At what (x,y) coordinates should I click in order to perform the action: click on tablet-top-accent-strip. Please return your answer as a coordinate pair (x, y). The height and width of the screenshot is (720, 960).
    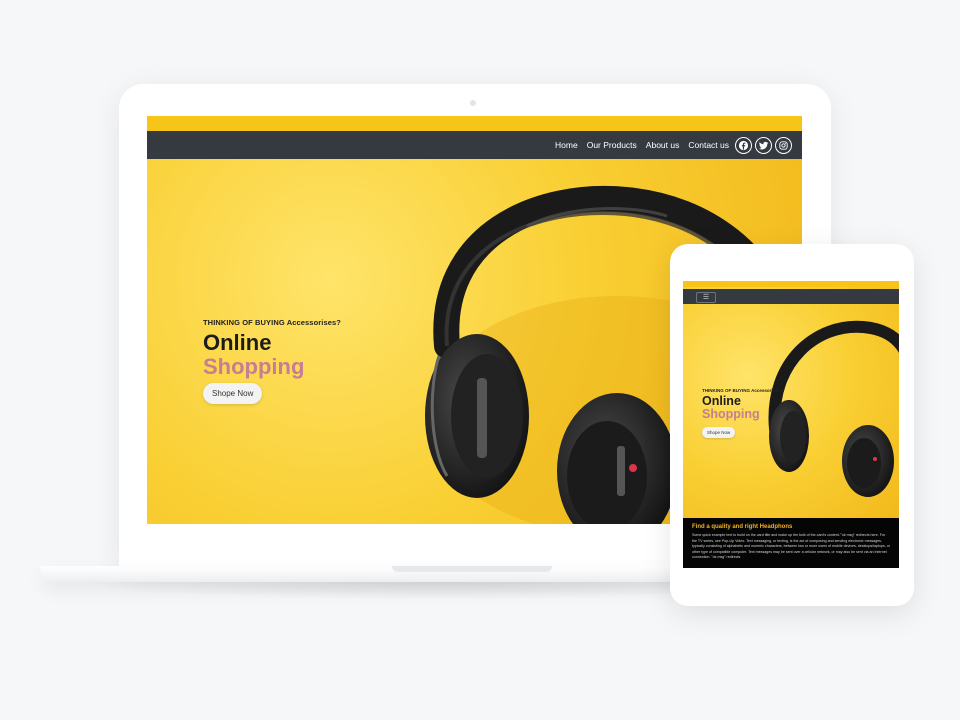
    Looking at the image, I should click on (791, 284).